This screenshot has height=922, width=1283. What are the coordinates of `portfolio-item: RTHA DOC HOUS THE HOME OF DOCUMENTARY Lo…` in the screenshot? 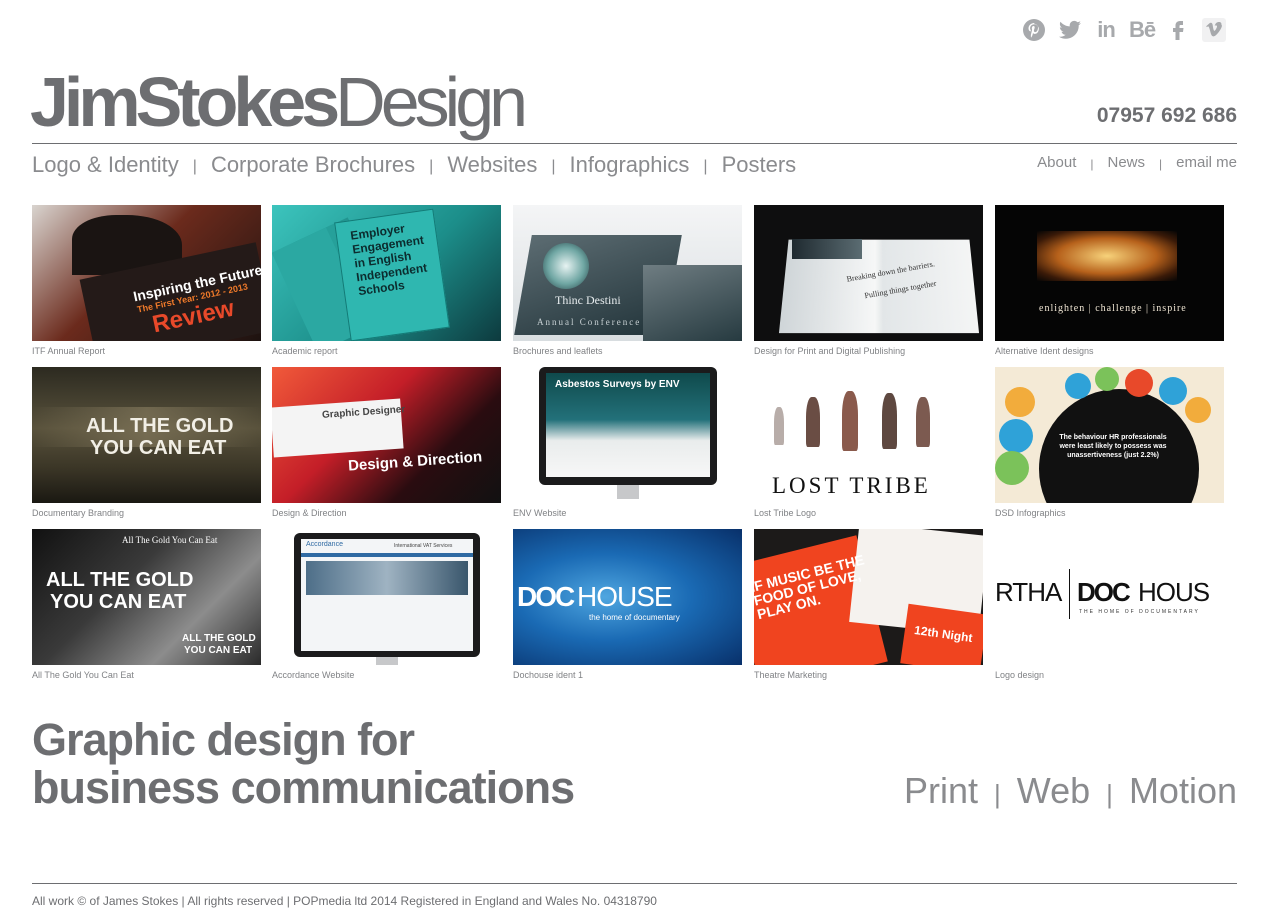 It's located at (1109, 604).